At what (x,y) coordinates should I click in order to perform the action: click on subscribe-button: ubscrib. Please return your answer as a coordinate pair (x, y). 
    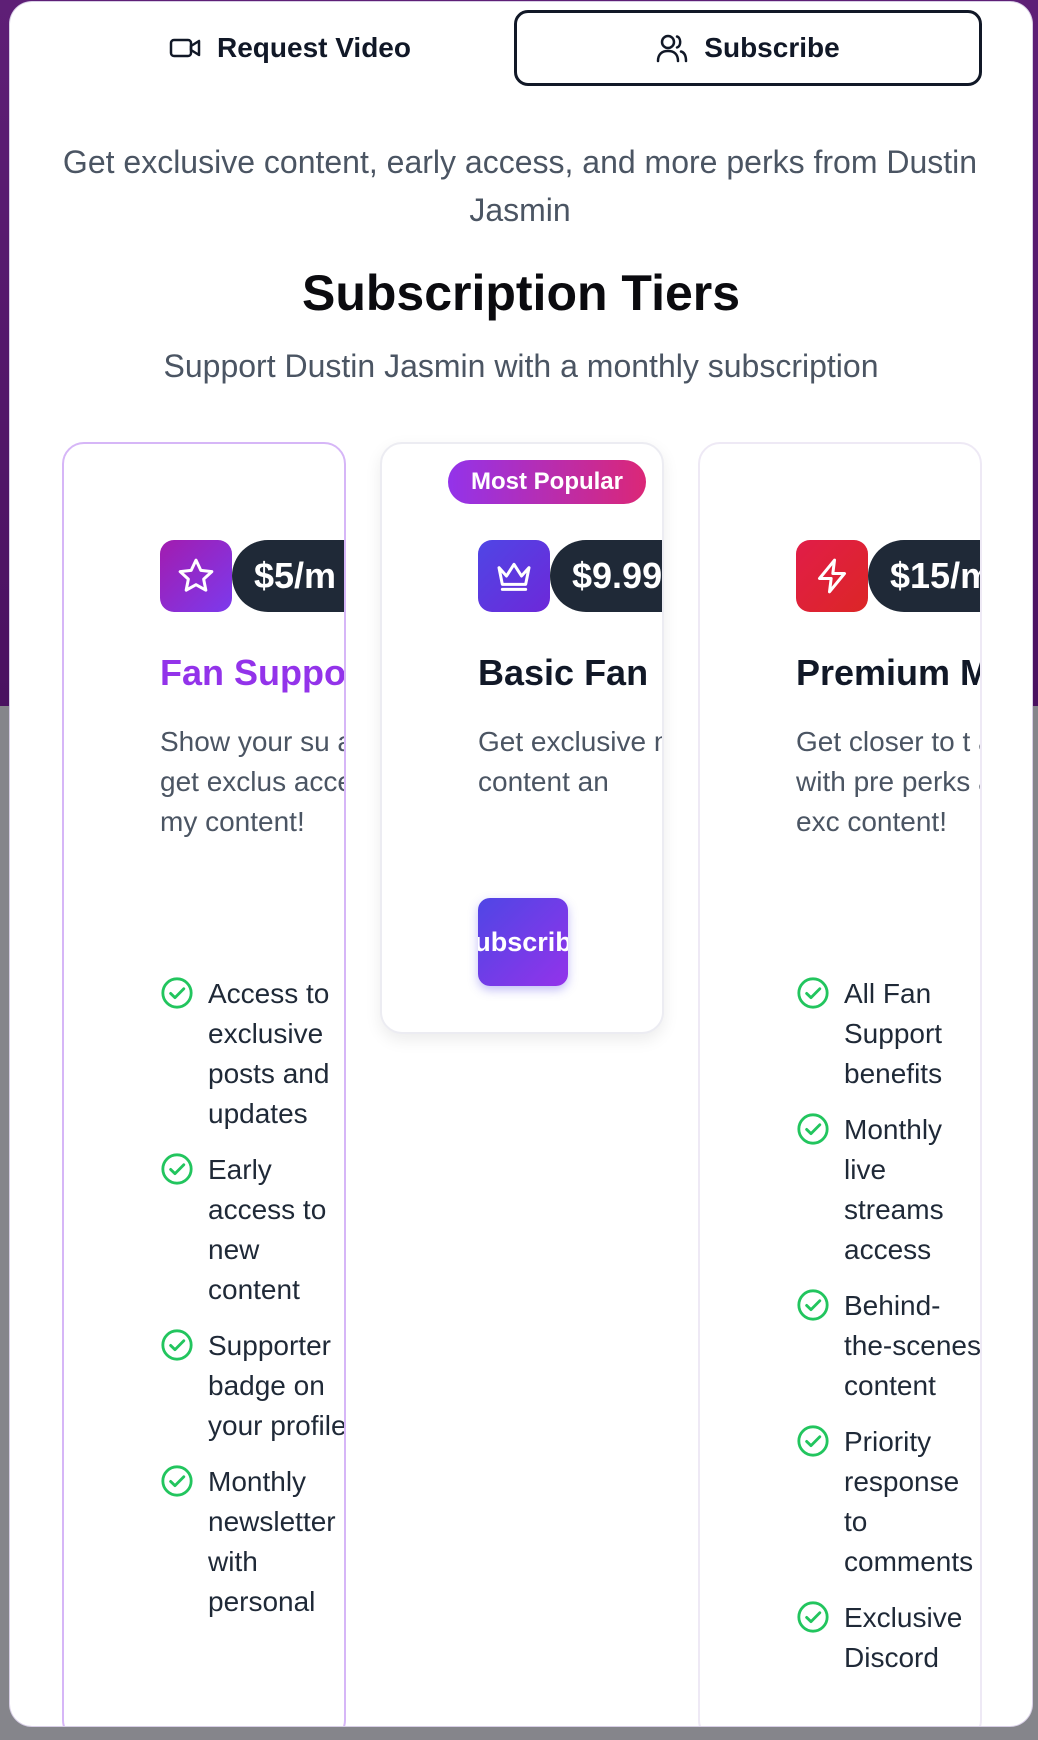
    Looking at the image, I should click on (523, 942).